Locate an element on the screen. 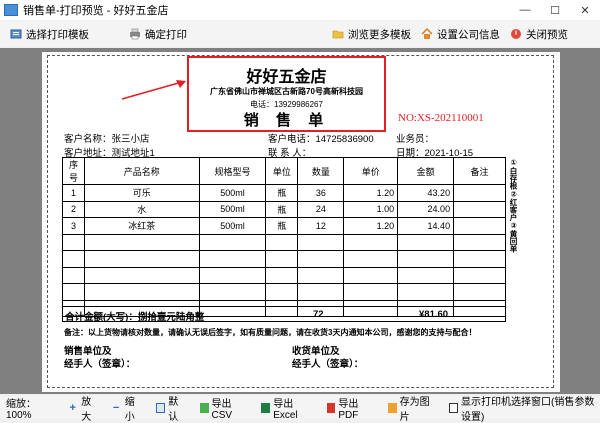 The height and width of the screenshot is (423, 600). table-row: 1 可乐 500ml 瓶 36 1.20 43.20 is located at coordinates (284, 193).